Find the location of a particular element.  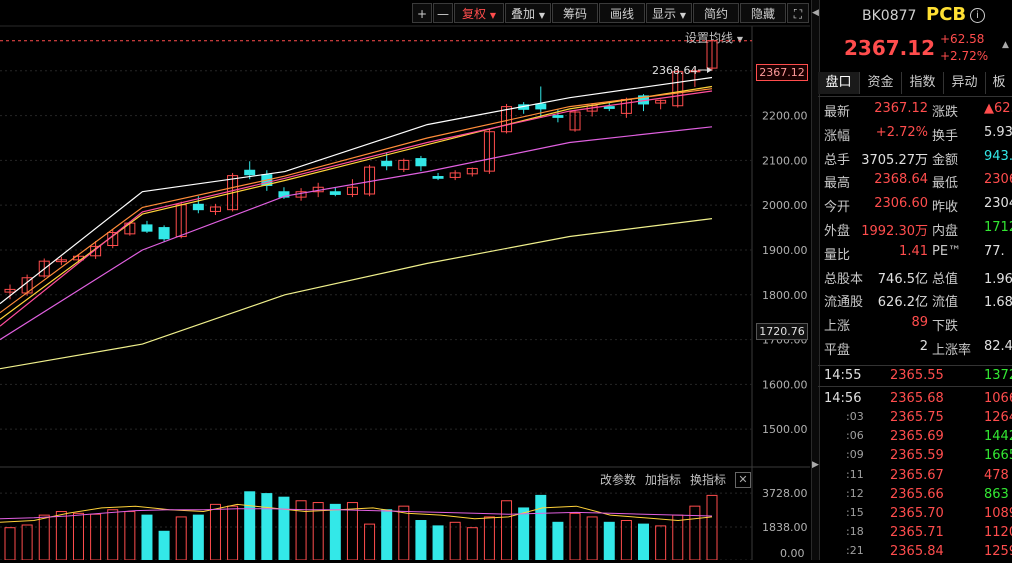

tick-volume: 1442 is located at coordinates (998, 437).